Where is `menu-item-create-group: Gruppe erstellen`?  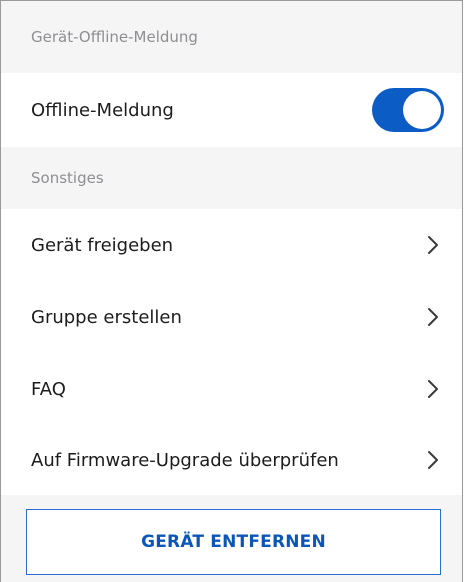 menu-item-create-group: Gruppe erstellen is located at coordinates (231, 317).